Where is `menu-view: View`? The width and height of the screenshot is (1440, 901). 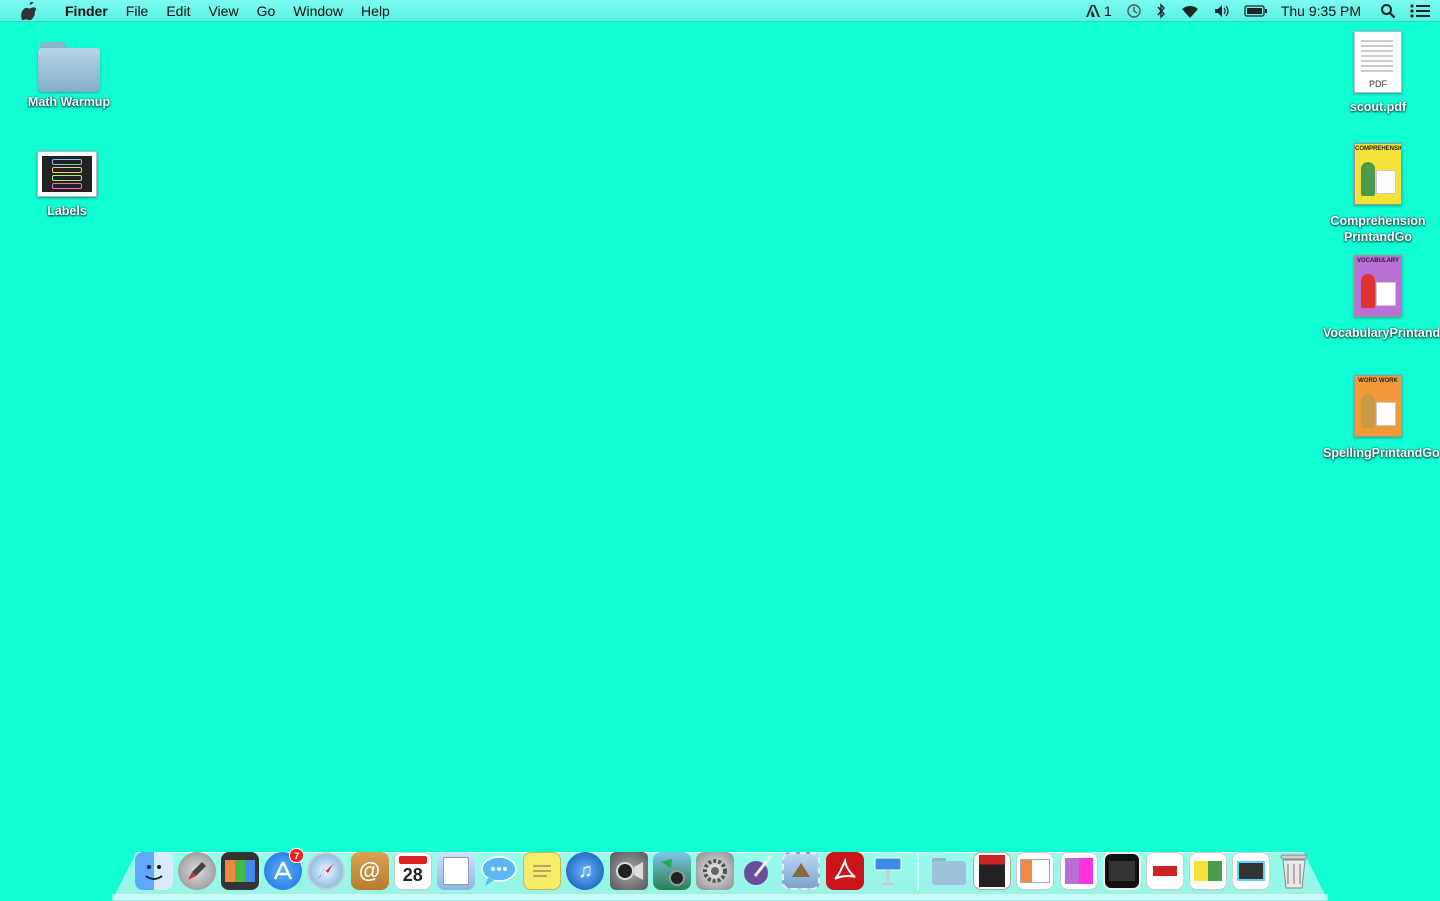 menu-view: View is located at coordinates (223, 11).